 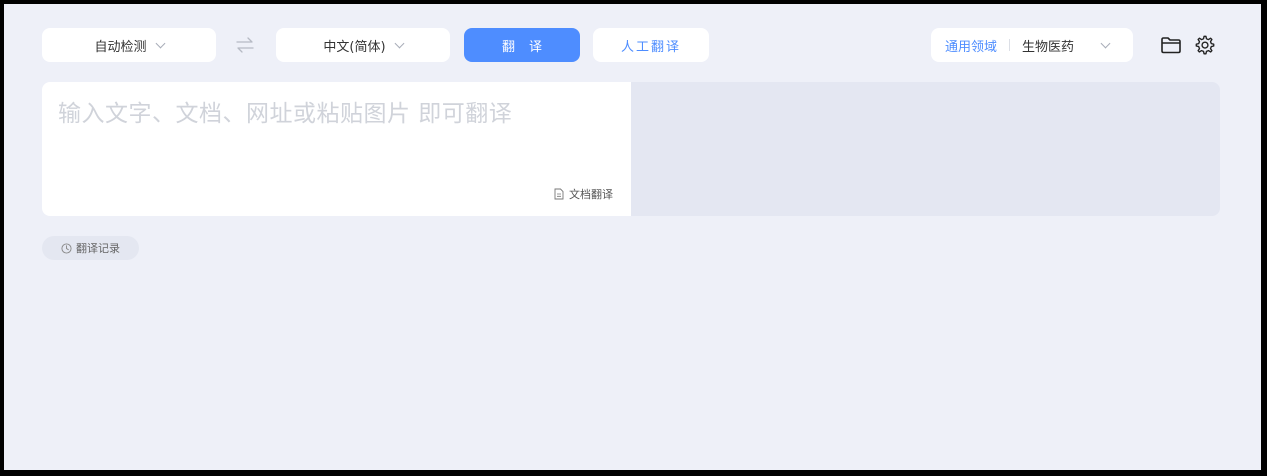 I want to click on translation-history-button: 翻译记录, so click(x=90, y=248).